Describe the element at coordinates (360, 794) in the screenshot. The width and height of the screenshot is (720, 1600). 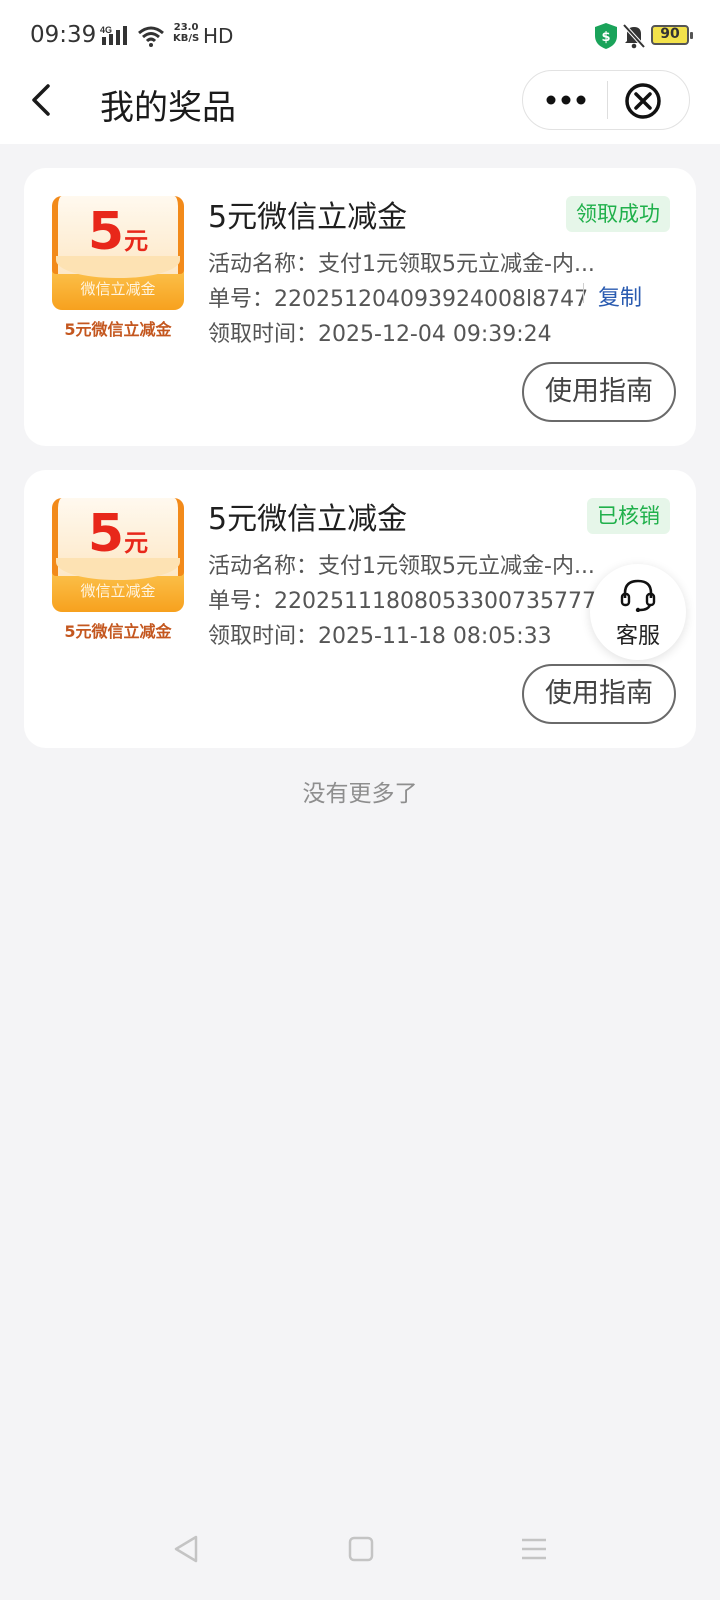
I see `end-of-list-text: 没有更多了` at that location.